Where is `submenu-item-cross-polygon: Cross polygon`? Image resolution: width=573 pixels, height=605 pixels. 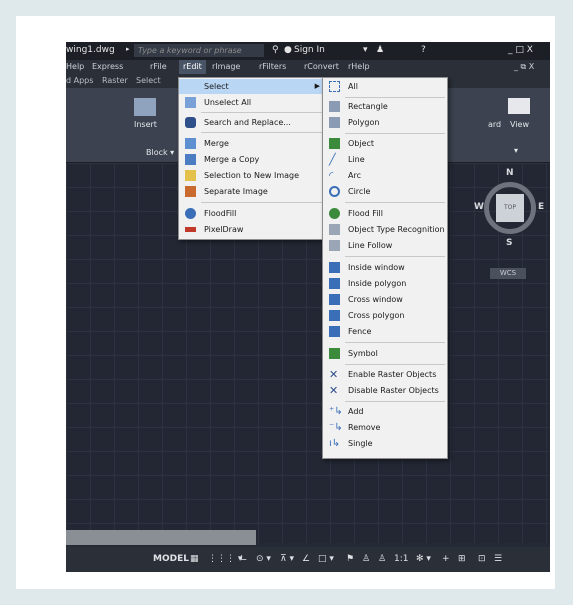 submenu-item-cross-polygon: Cross polygon is located at coordinates (385, 315).